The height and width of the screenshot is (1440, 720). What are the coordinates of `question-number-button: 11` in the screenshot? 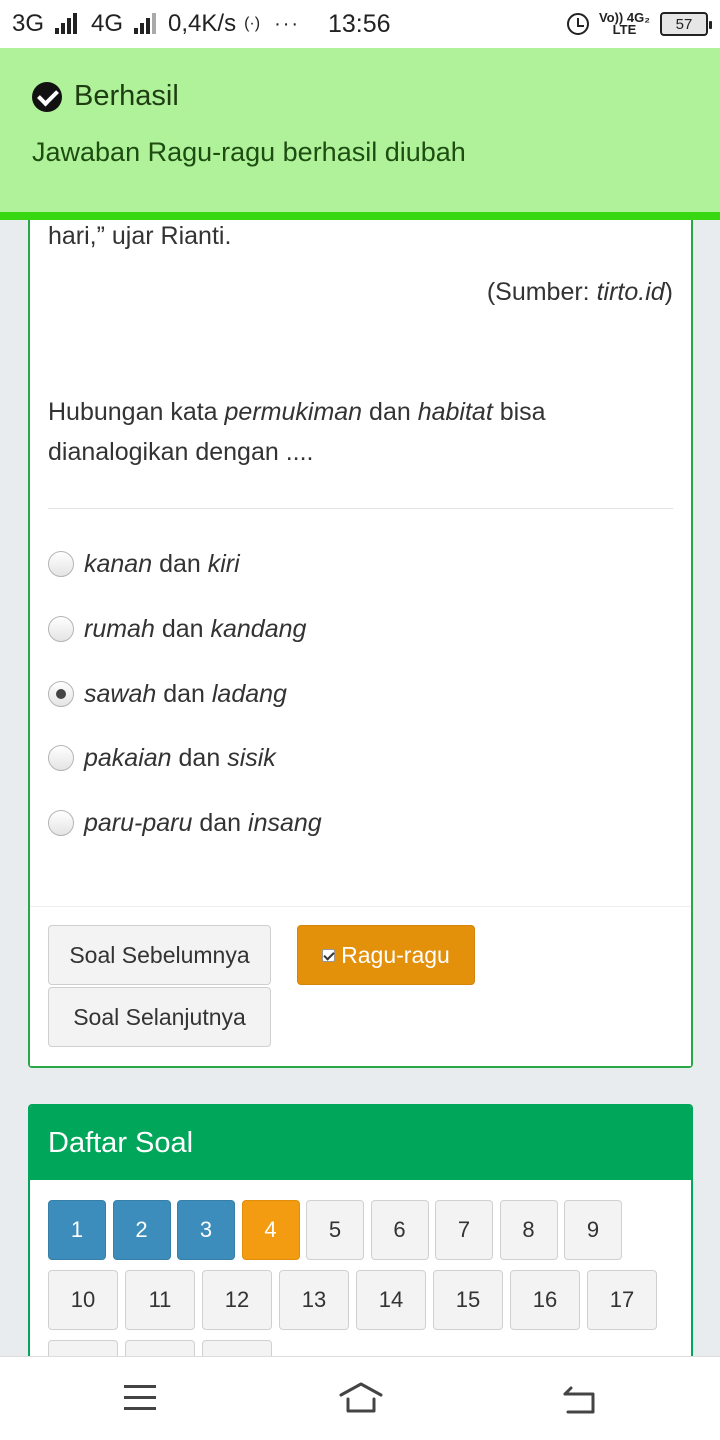 It's located at (160, 1300).